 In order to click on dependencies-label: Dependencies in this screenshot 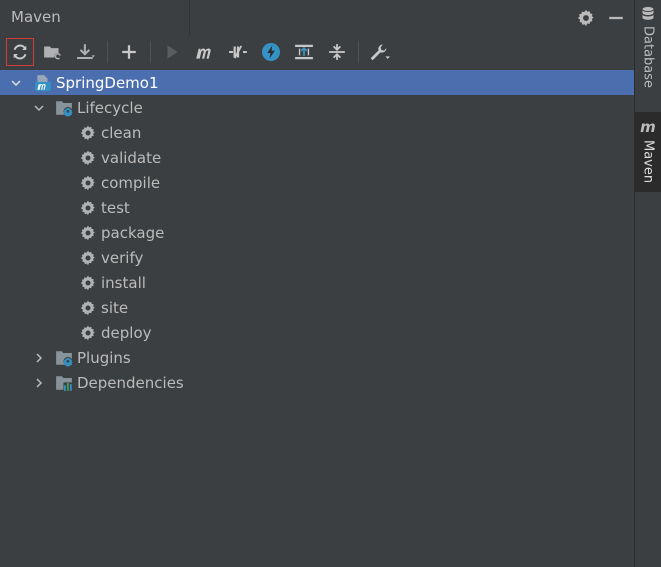, I will do `click(130, 382)`.